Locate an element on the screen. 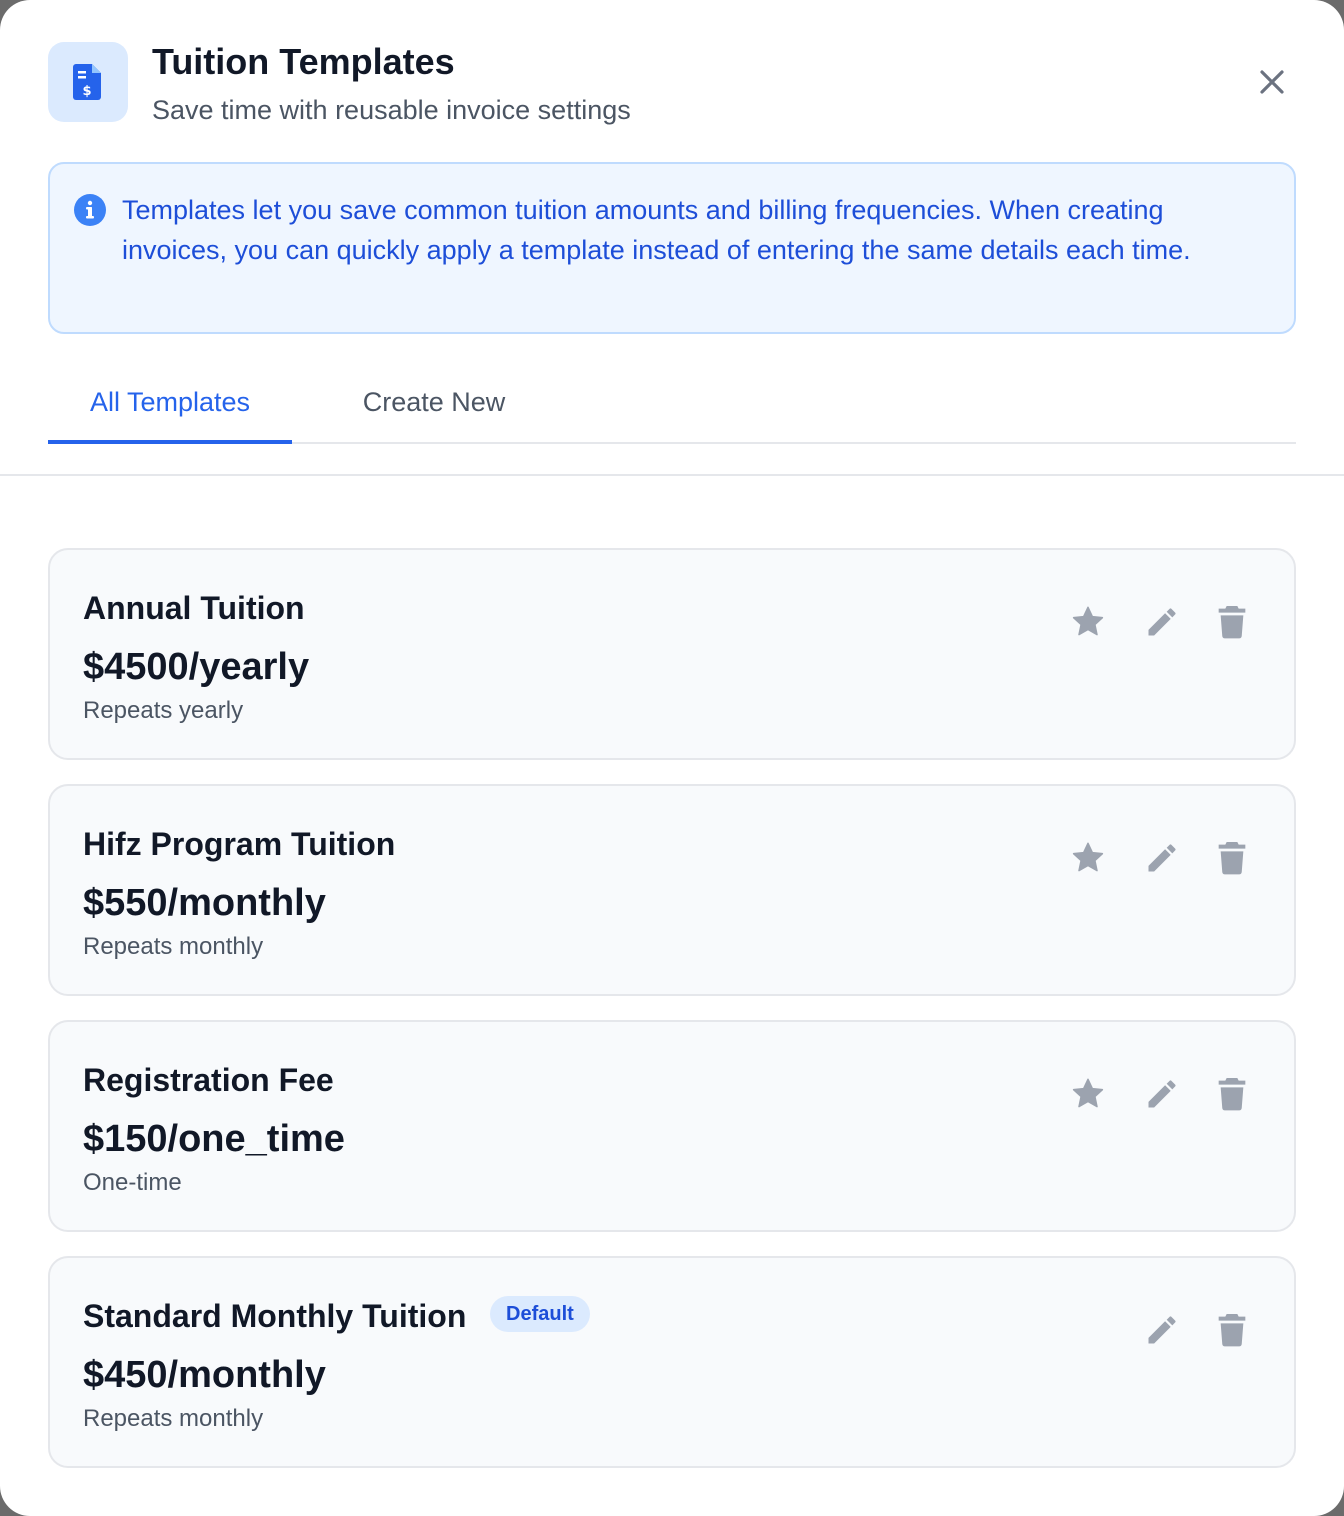 This screenshot has width=1344, height=1516. template-frequency: One-time is located at coordinates (132, 1182).